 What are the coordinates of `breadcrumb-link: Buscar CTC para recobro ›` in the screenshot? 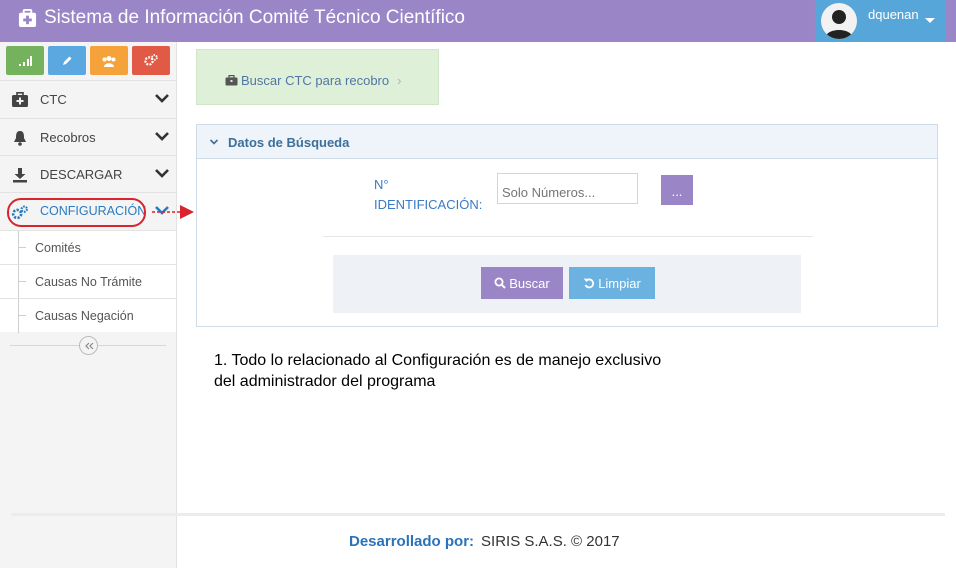 It's located at (313, 80).